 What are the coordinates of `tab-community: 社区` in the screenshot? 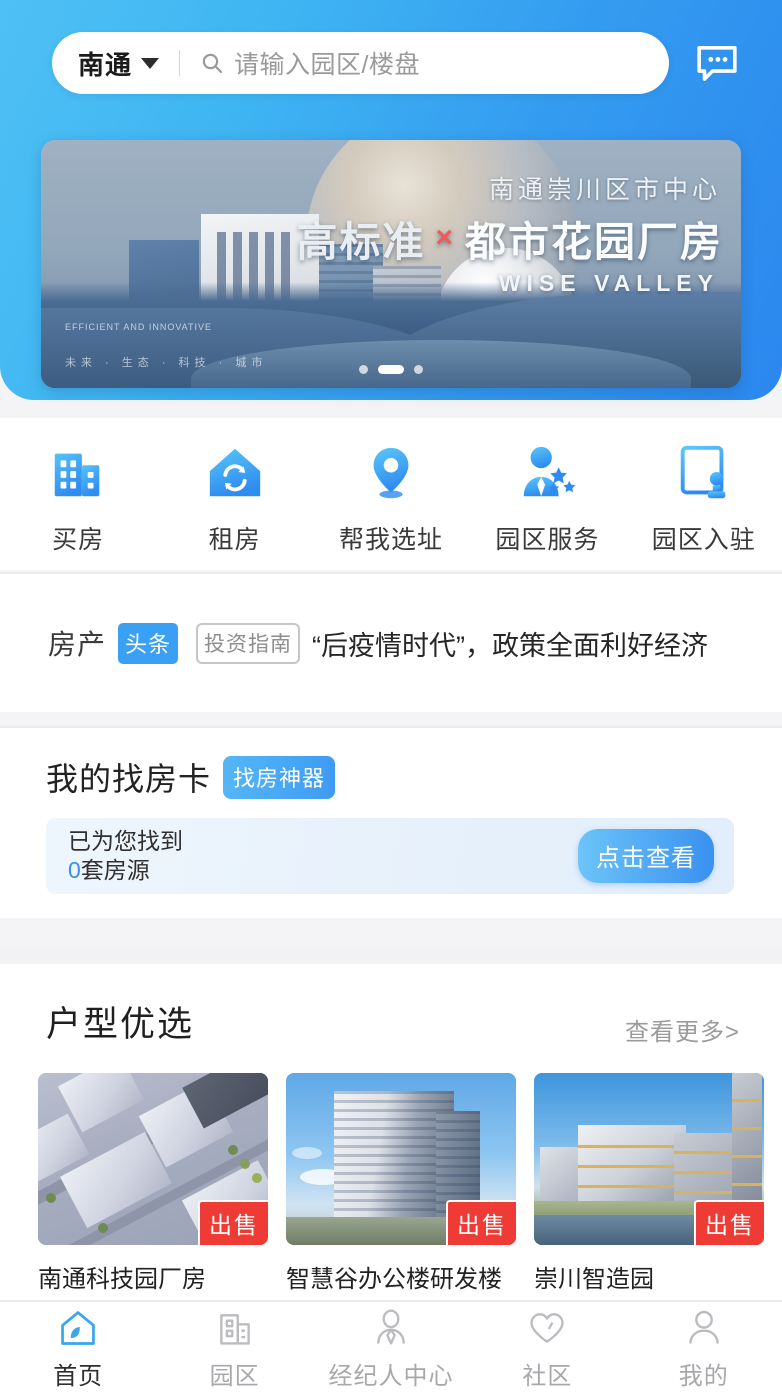 It's located at (547, 1348).